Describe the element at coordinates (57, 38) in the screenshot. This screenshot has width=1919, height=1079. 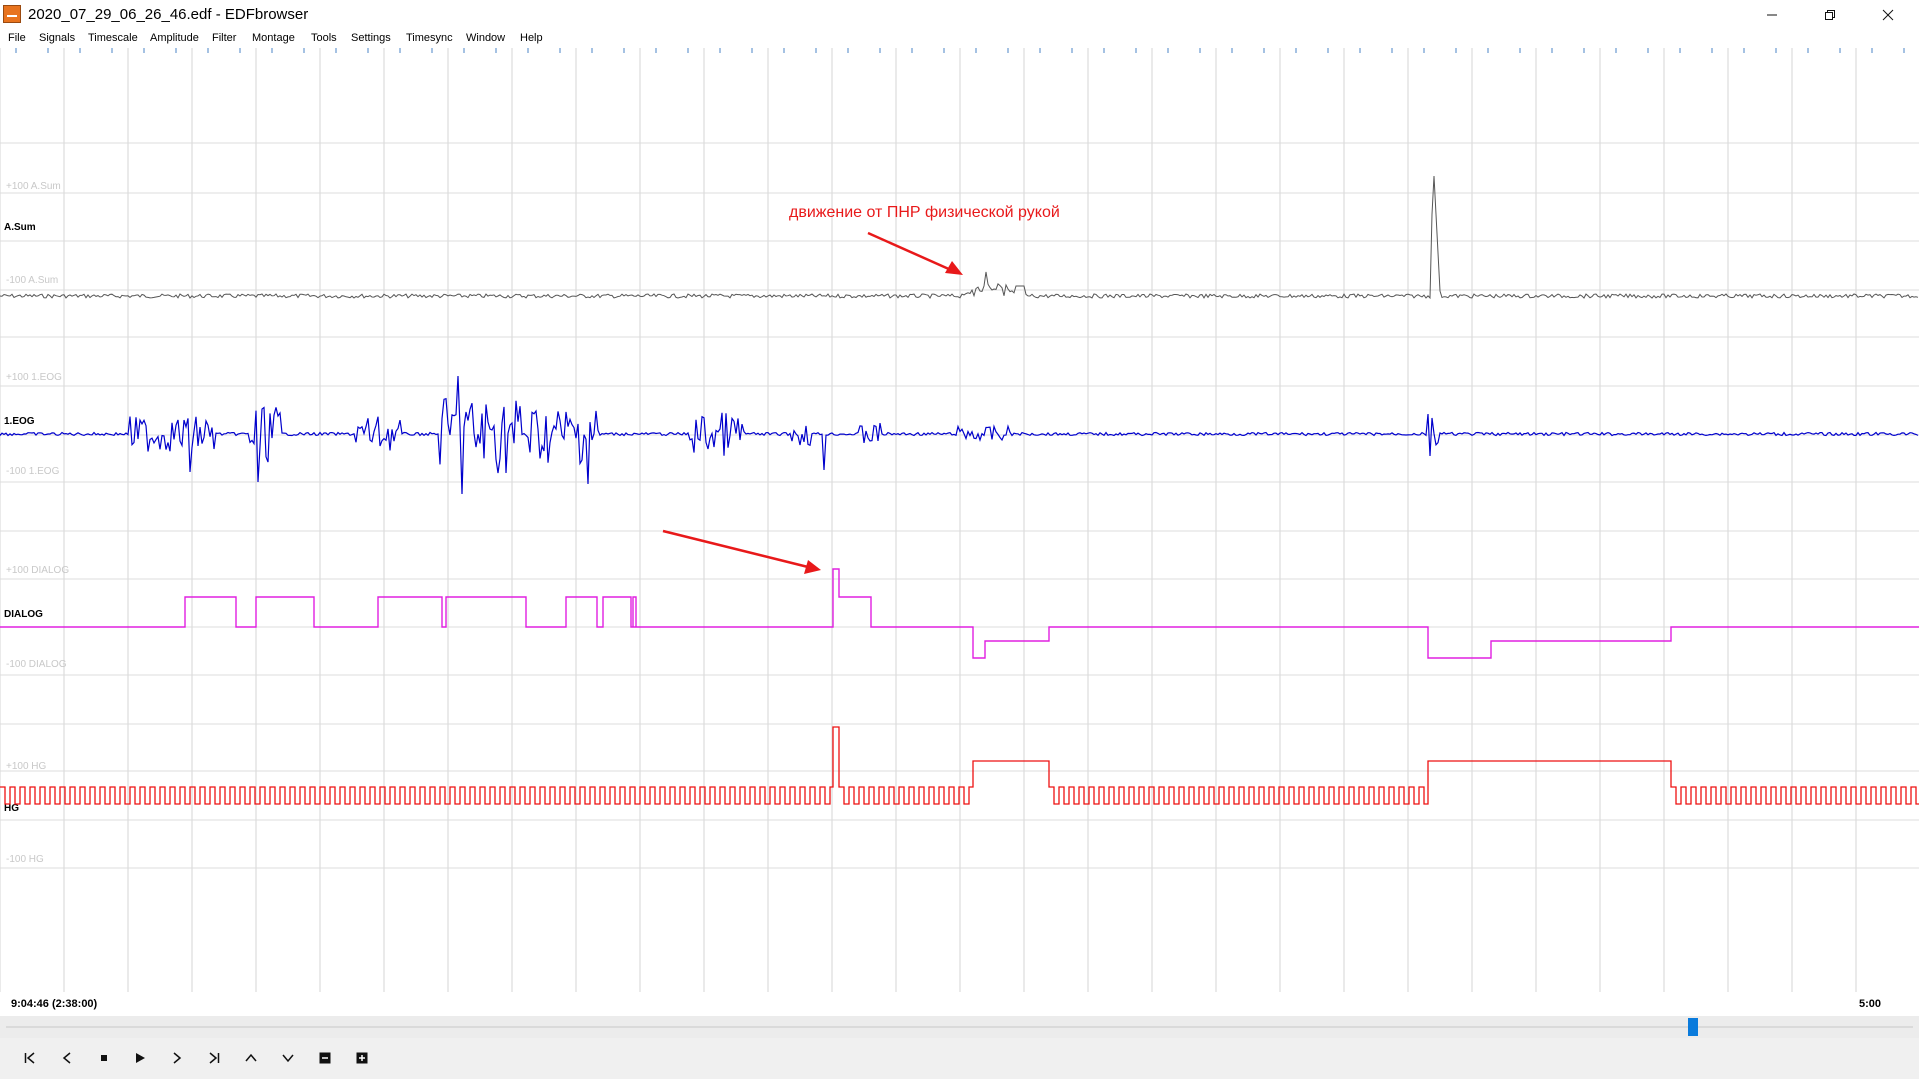
I see `menu-signals: Signals` at that location.